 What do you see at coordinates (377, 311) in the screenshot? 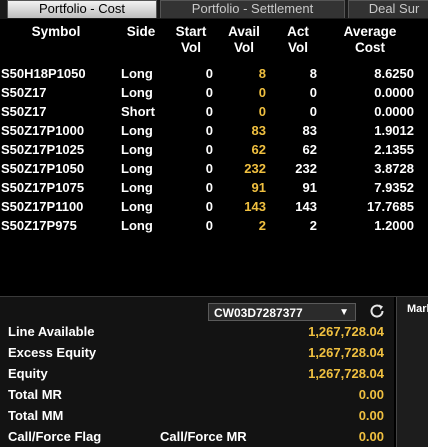
I see `refresh-icon` at bounding box center [377, 311].